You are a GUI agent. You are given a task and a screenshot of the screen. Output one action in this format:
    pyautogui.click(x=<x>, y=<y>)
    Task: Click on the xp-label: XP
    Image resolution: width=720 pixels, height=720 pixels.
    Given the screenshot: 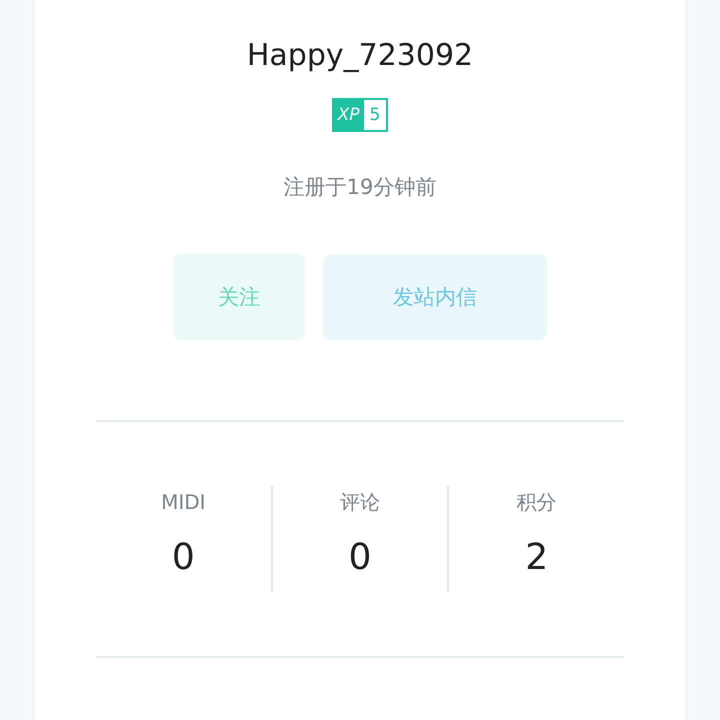 What is the action you would take?
    pyautogui.click(x=349, y=115)
    